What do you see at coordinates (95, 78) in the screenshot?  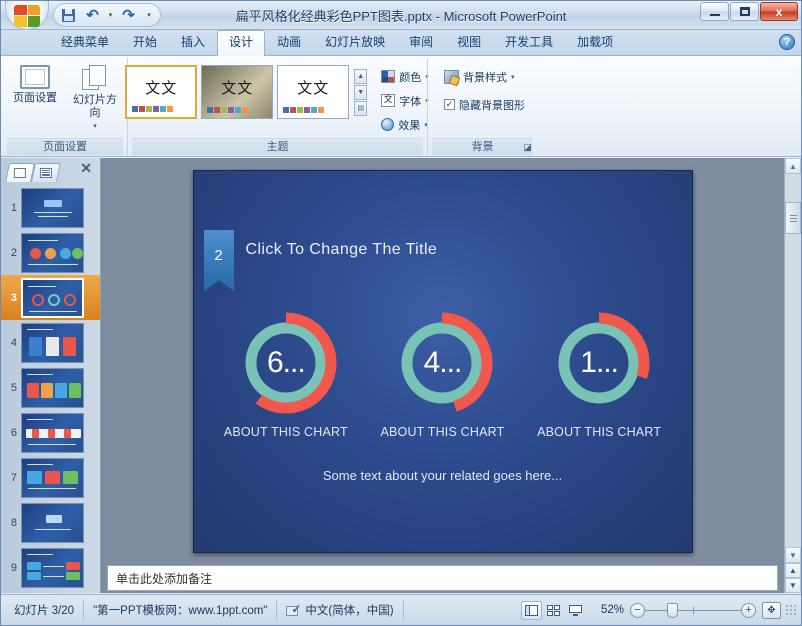 I see `slide-orientation-icon` at bounding box center [95, 78].